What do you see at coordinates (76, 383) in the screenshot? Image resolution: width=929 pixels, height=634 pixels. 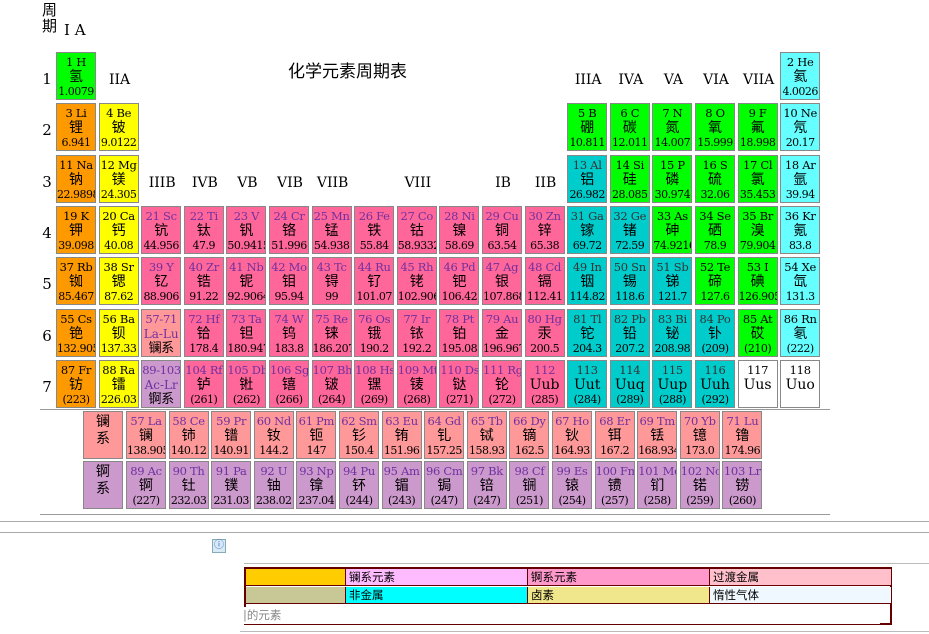 I see `element-cell: 87 Fr 钫 (223)` at bounding box center [76, 383].